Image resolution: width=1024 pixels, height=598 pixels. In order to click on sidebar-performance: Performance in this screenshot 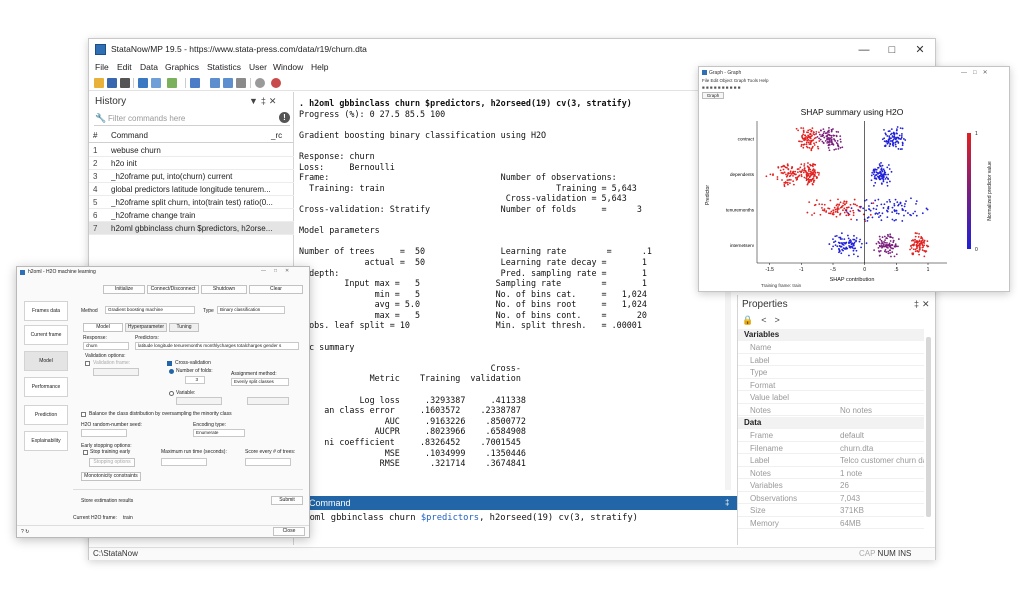, I will do `click(46, 387)`.